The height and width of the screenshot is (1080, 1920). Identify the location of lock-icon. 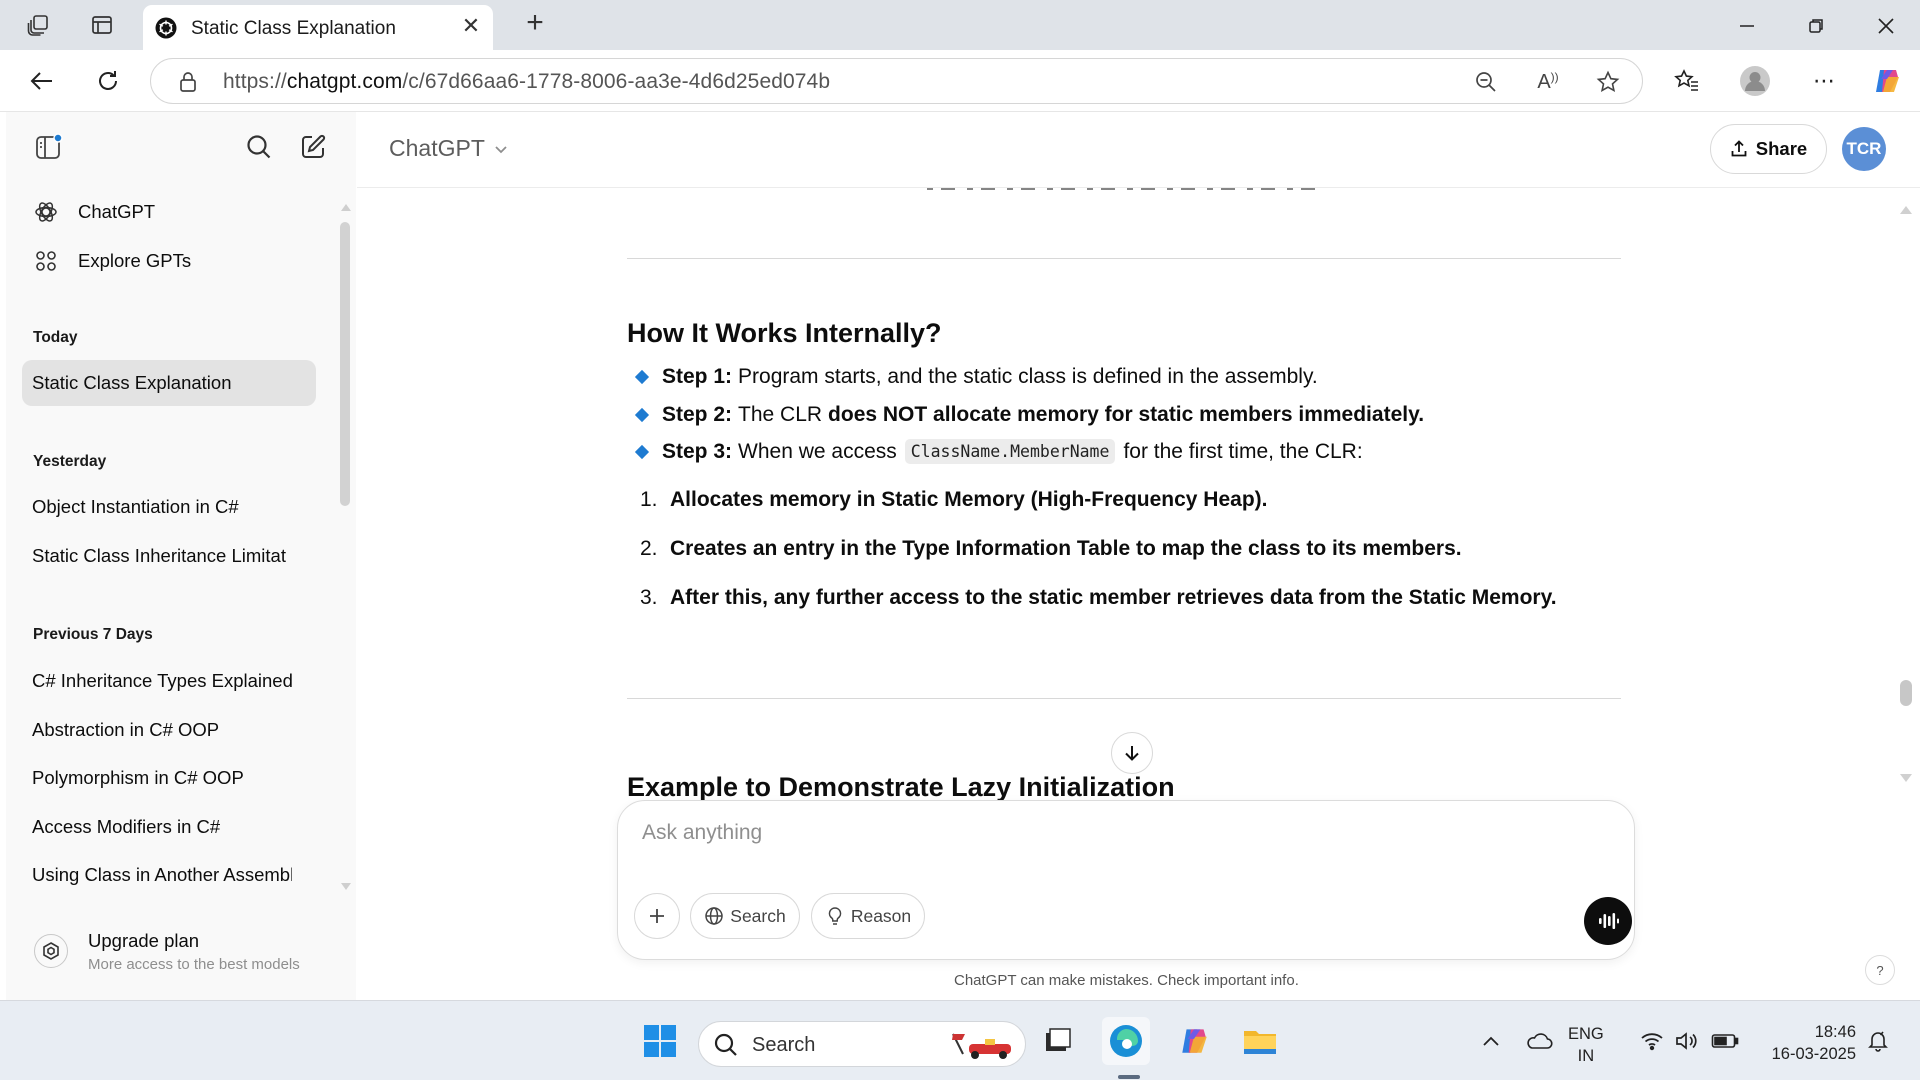
(188, 82).